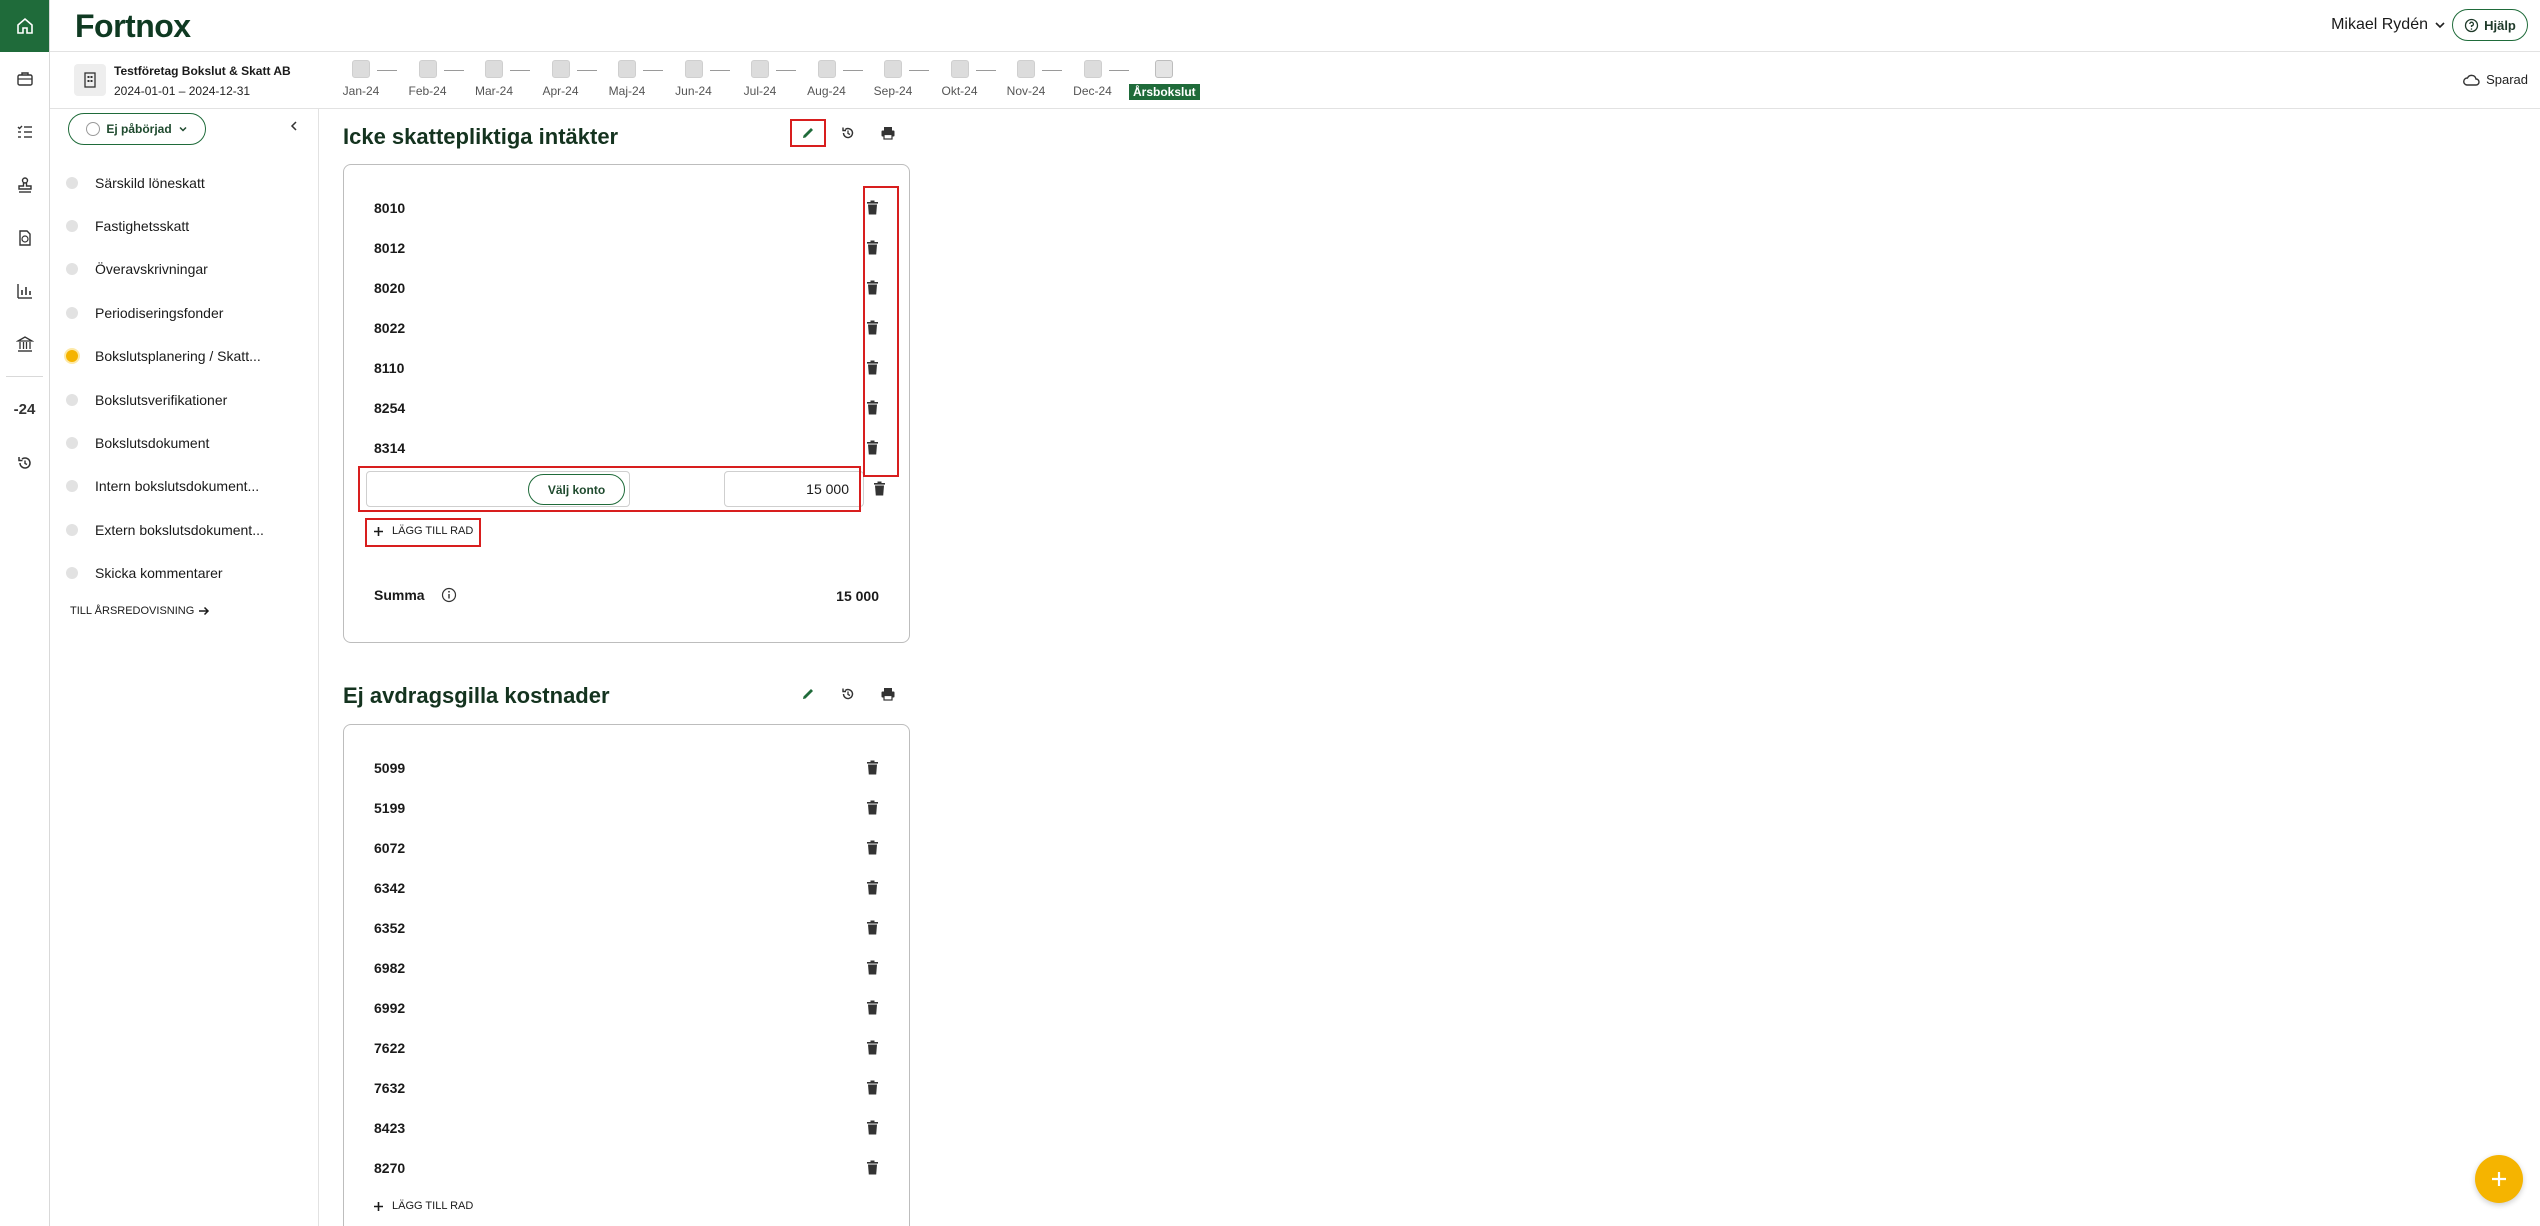 Image resolution: width=2540 pixels, height=1226 pixels. I want to click on bank-icon, so click(24, 343).